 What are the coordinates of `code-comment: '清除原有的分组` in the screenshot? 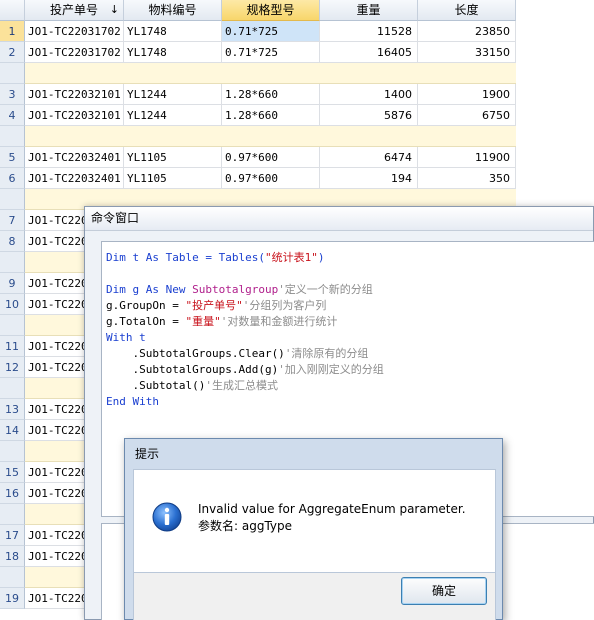 It's located at (326, 353).